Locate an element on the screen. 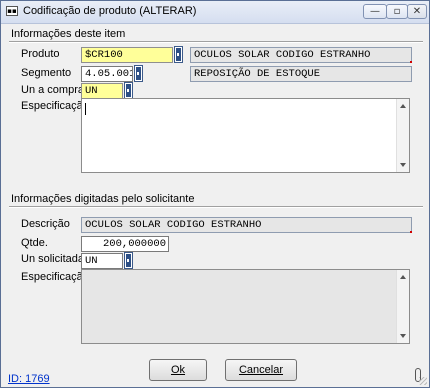  app-icon: ▪▪ is located at coordinates (12, 11).